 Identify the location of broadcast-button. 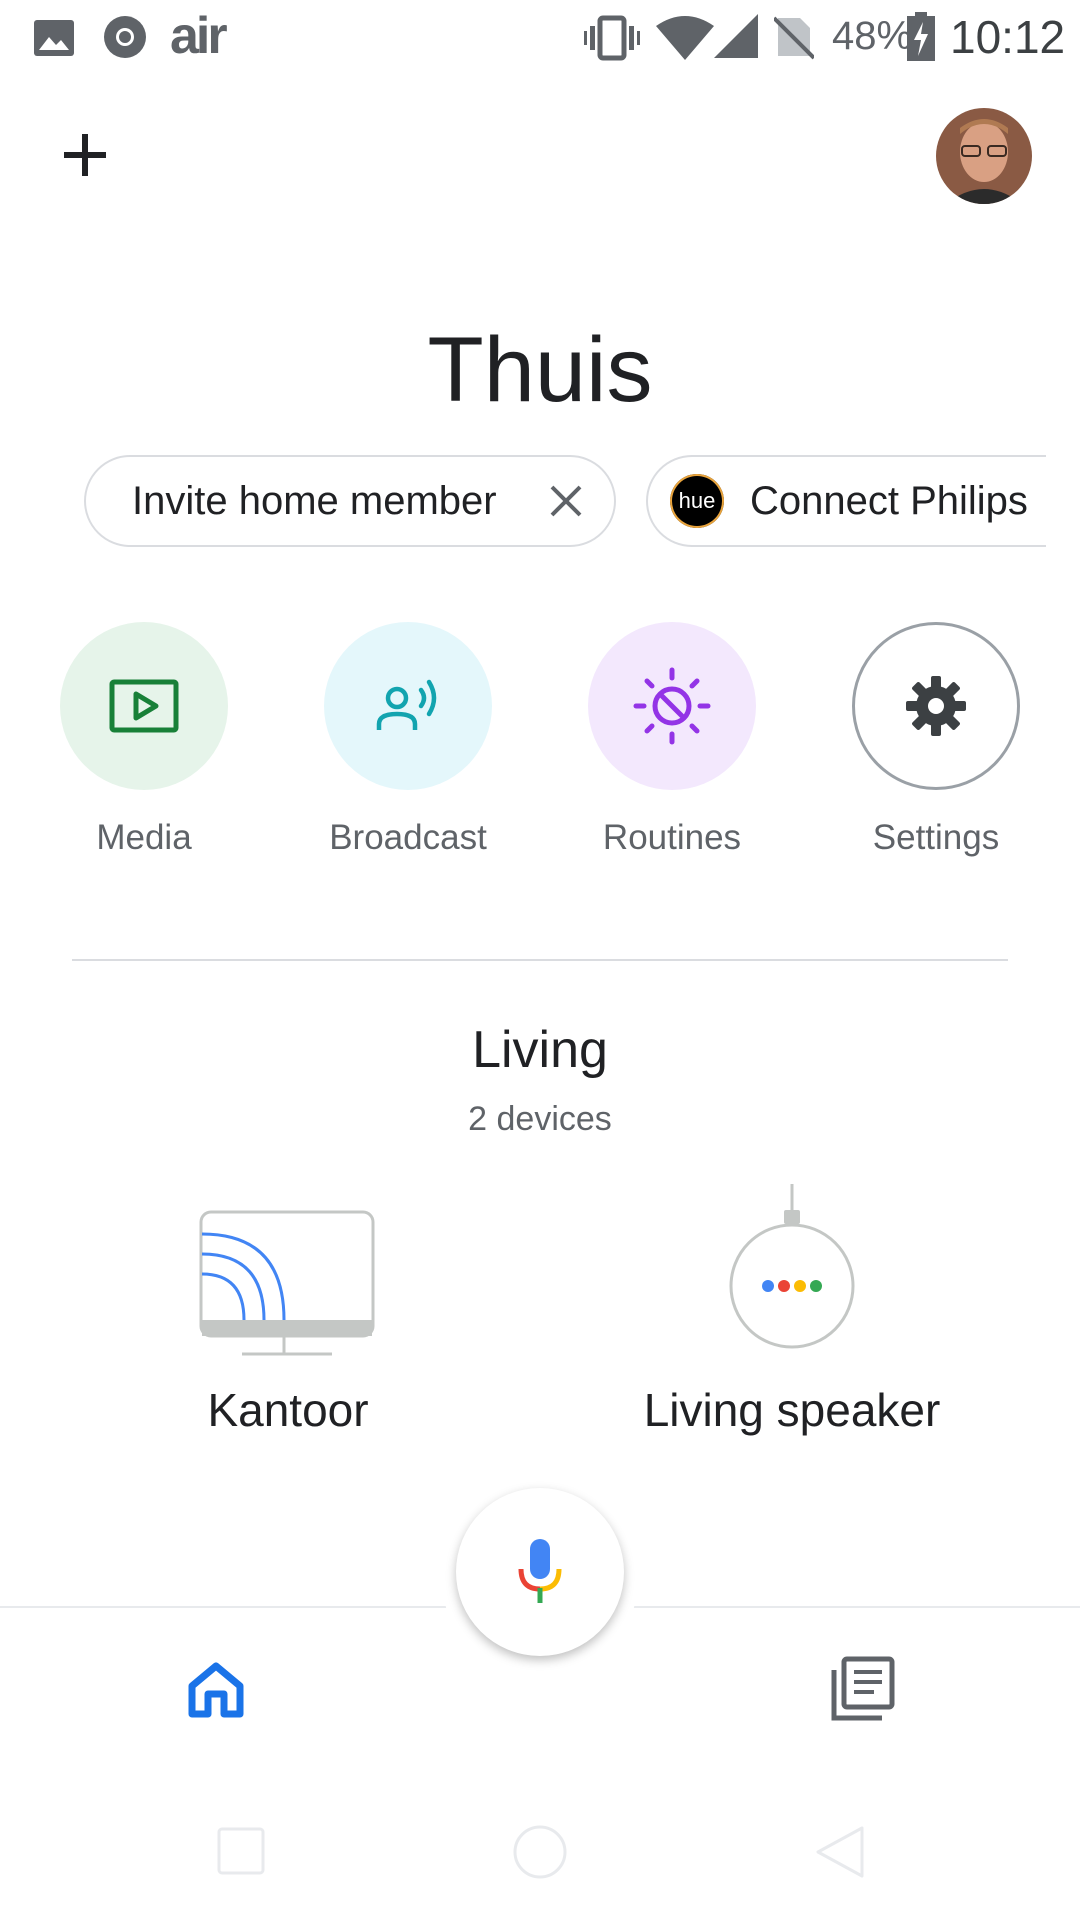
(408, 706).